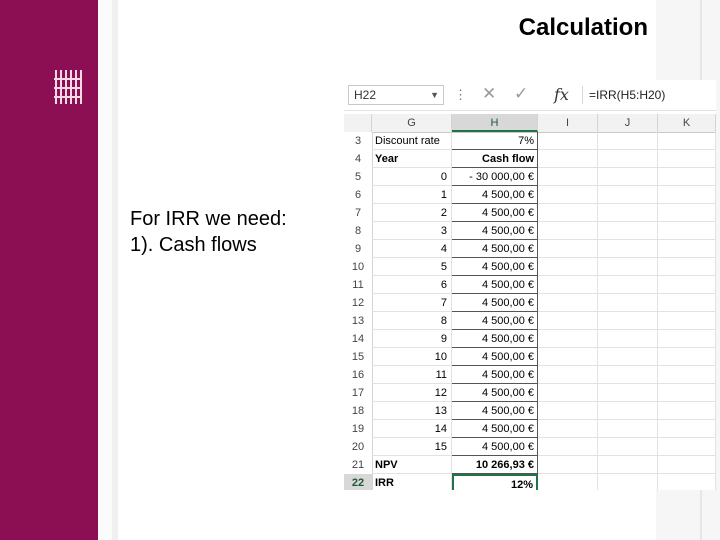 Image resolution: width=720 pixels, height=540 pixels. I want to click on row-header: 5, so click(358, 177).